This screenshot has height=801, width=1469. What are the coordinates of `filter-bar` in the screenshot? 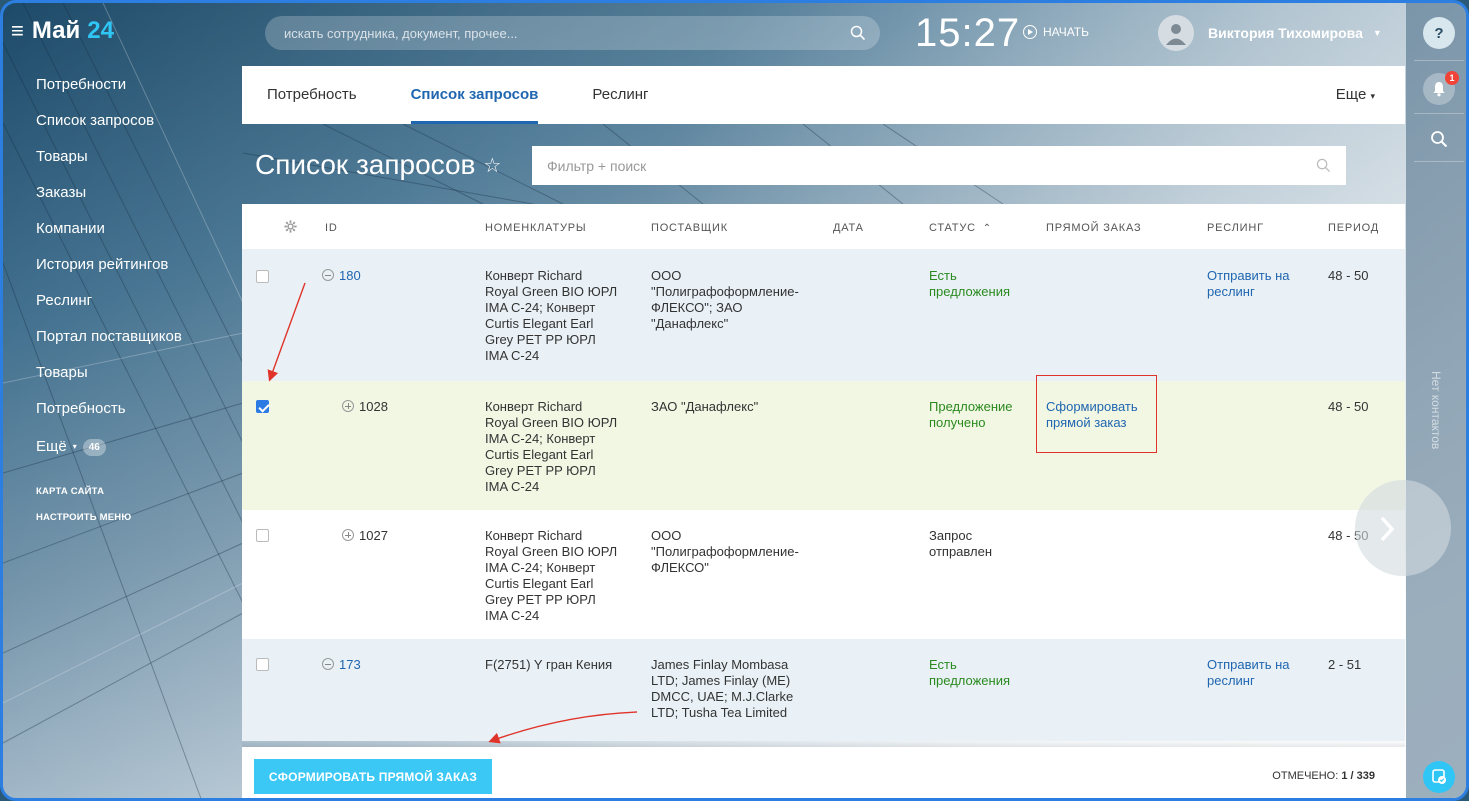 It's located at (939, 165).